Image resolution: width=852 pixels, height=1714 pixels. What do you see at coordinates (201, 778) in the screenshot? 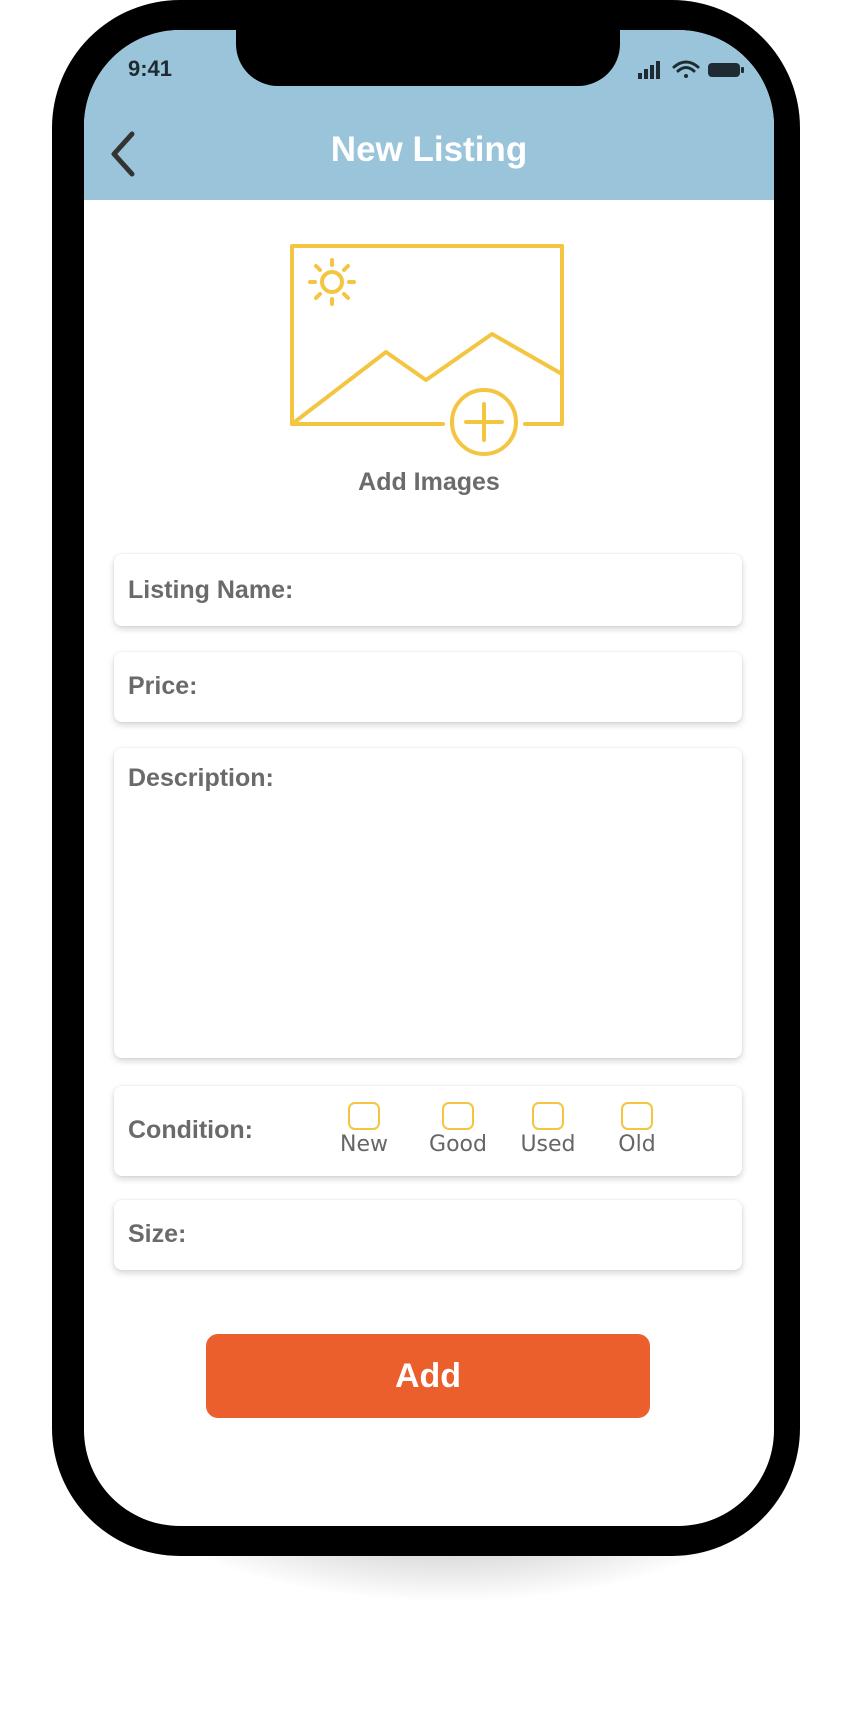
I see `description-label: Description:` at bounding box center [201, 778].